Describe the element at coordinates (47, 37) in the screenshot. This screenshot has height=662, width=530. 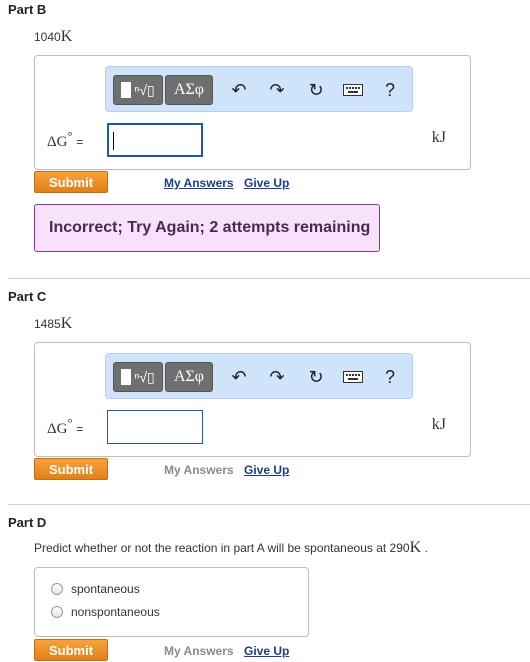
I see `temperature-value: 1040` at that location.